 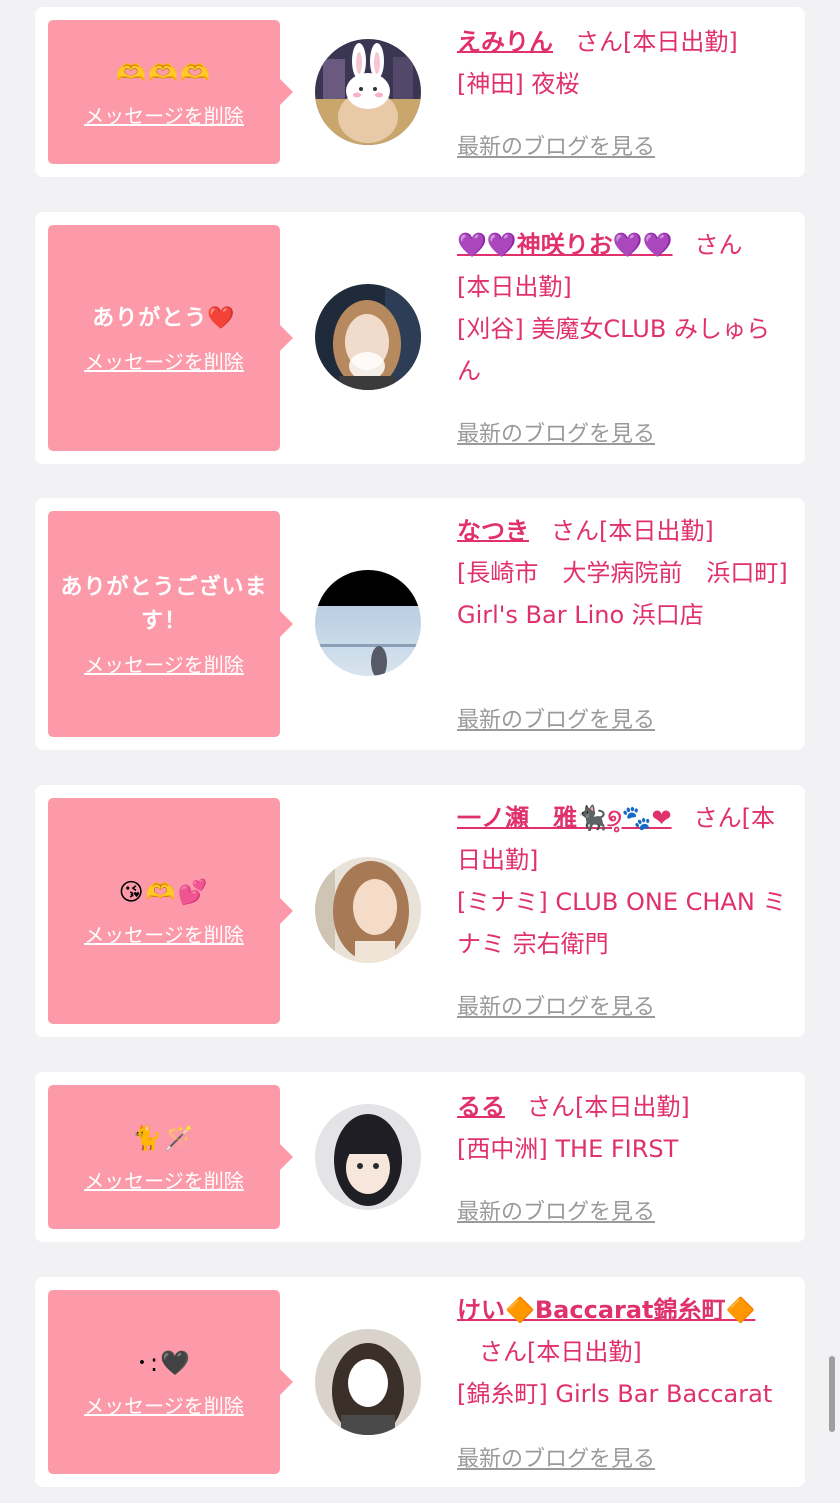 I want to click on area-label: [長崎市 大学病院前 浜口町], so click(x=622, y=573).